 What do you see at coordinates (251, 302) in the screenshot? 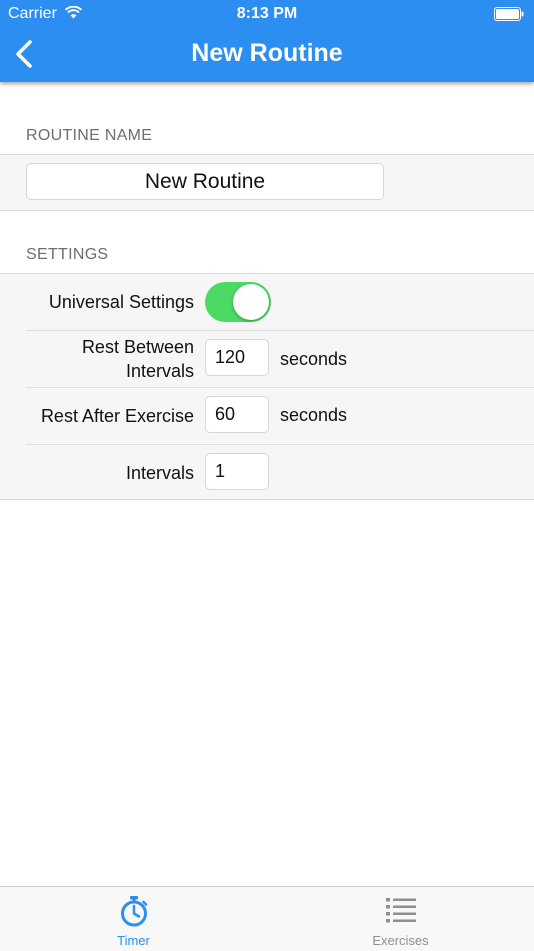
I see `toggle-knob` at bounding box center [251, 302].